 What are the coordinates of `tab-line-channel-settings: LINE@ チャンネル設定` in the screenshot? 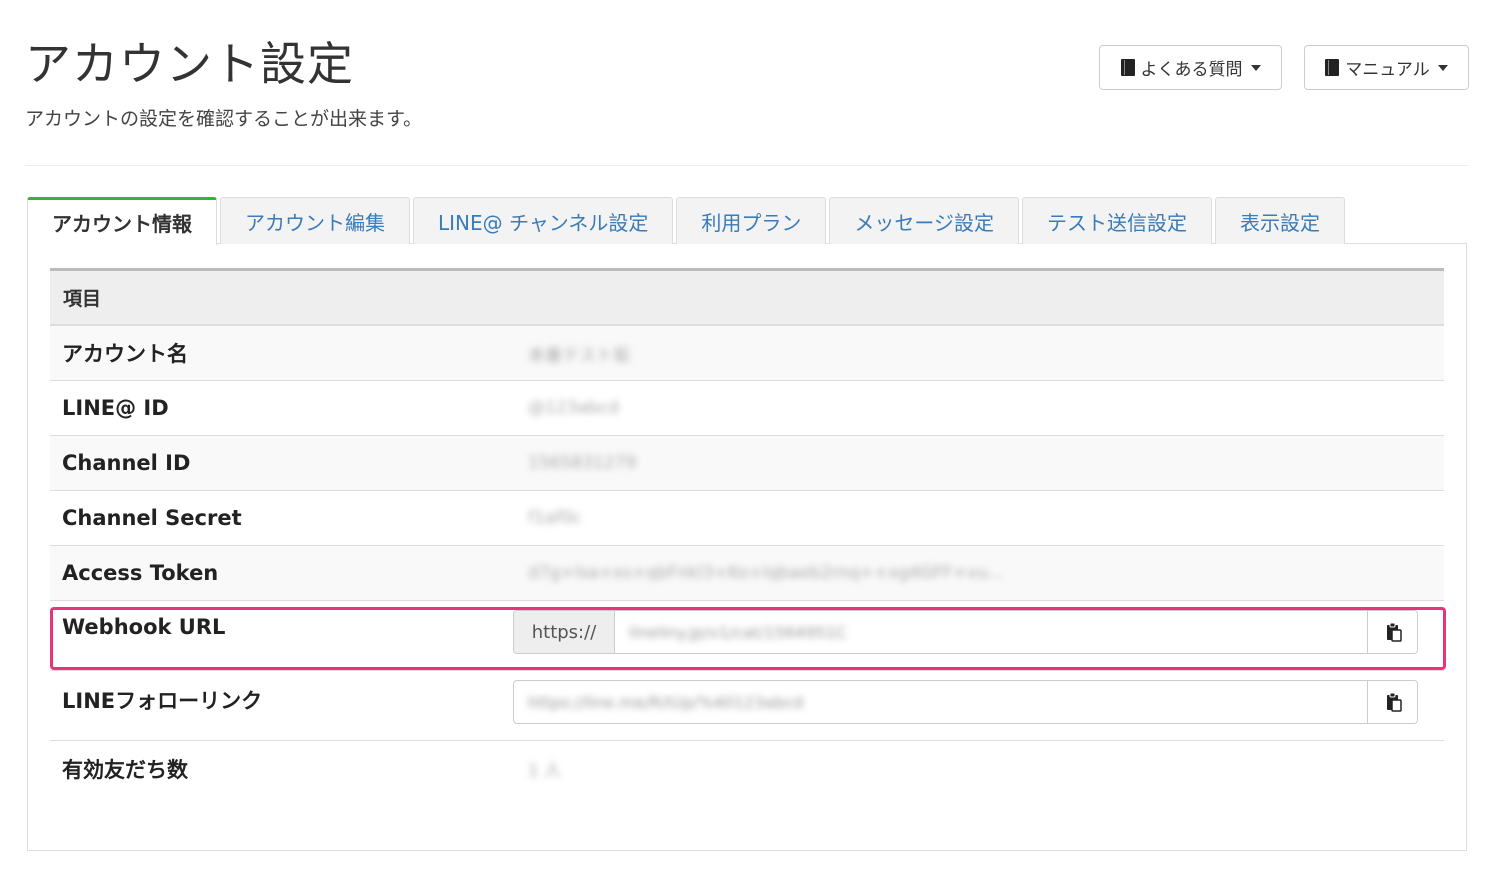 It's located at (543, 220).